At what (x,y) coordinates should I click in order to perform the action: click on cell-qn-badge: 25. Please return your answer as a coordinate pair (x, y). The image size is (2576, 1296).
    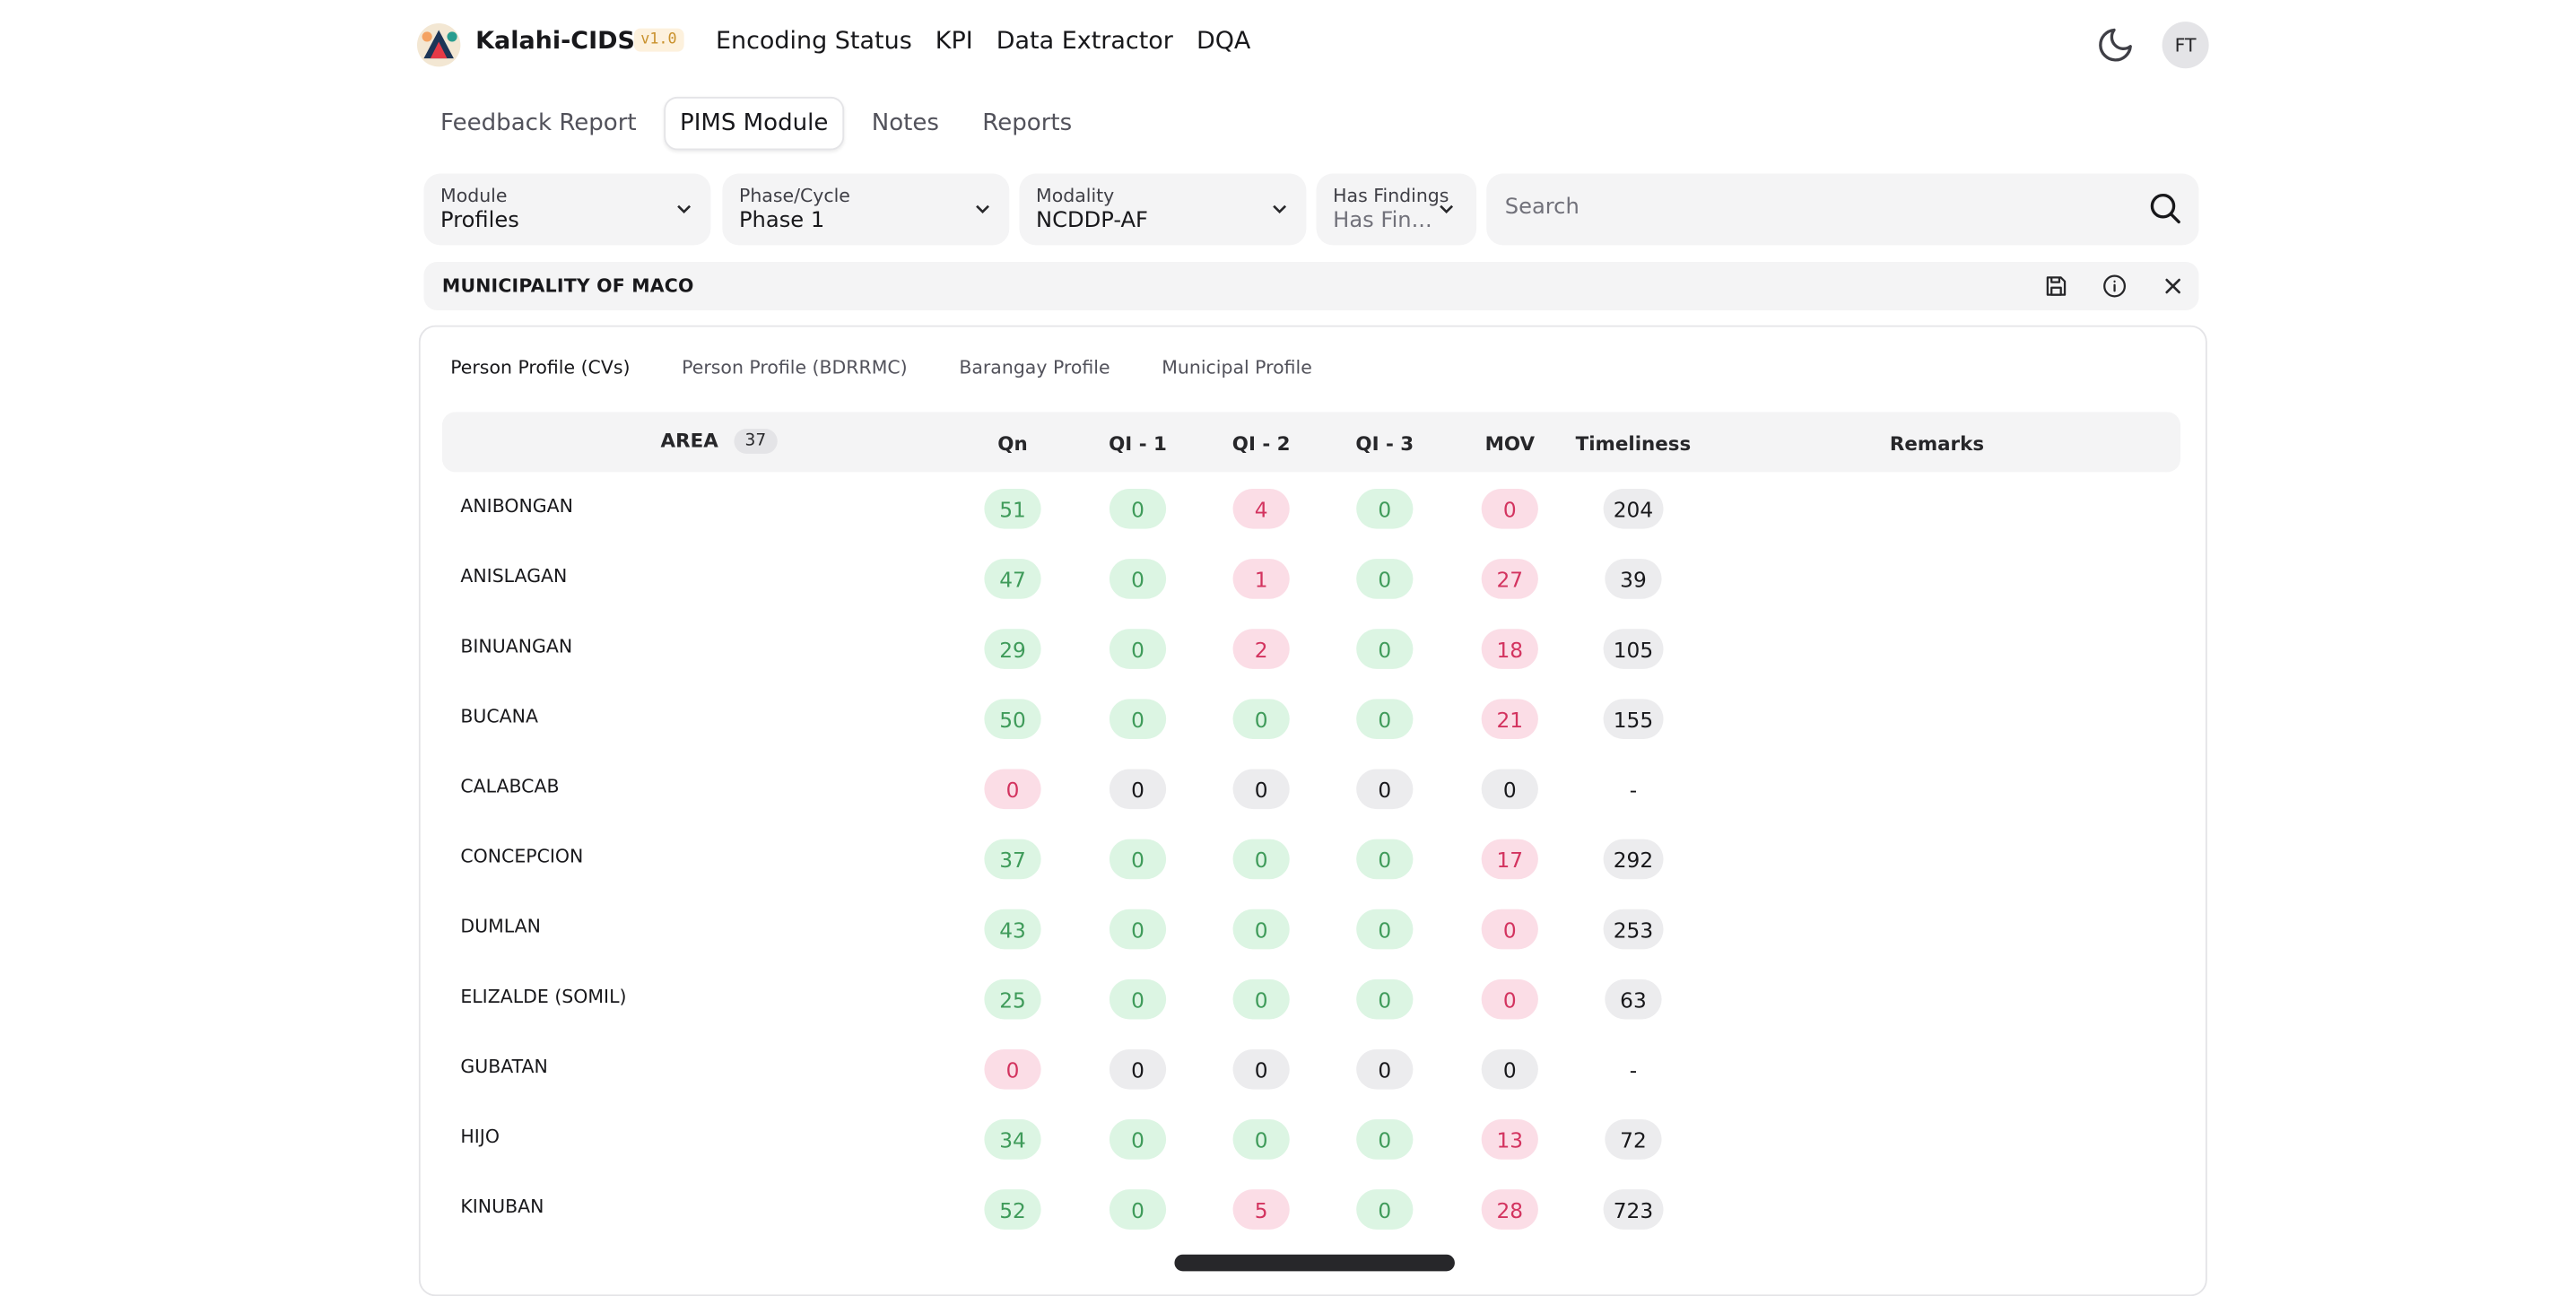
    Looking at the image, I should click on (1012, 999).